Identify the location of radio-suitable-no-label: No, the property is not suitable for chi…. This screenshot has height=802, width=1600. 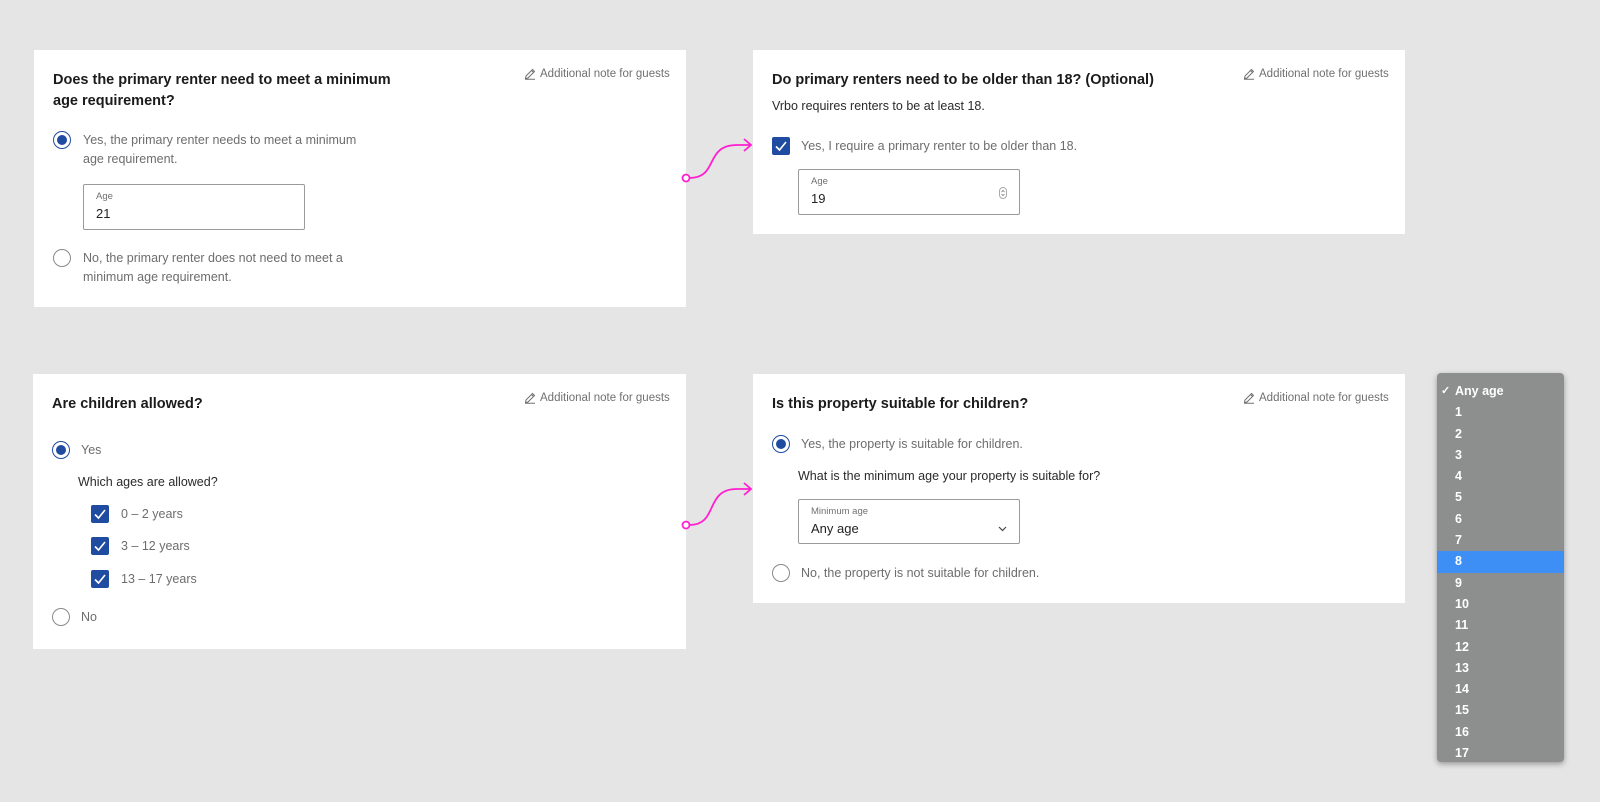
(920, 573).